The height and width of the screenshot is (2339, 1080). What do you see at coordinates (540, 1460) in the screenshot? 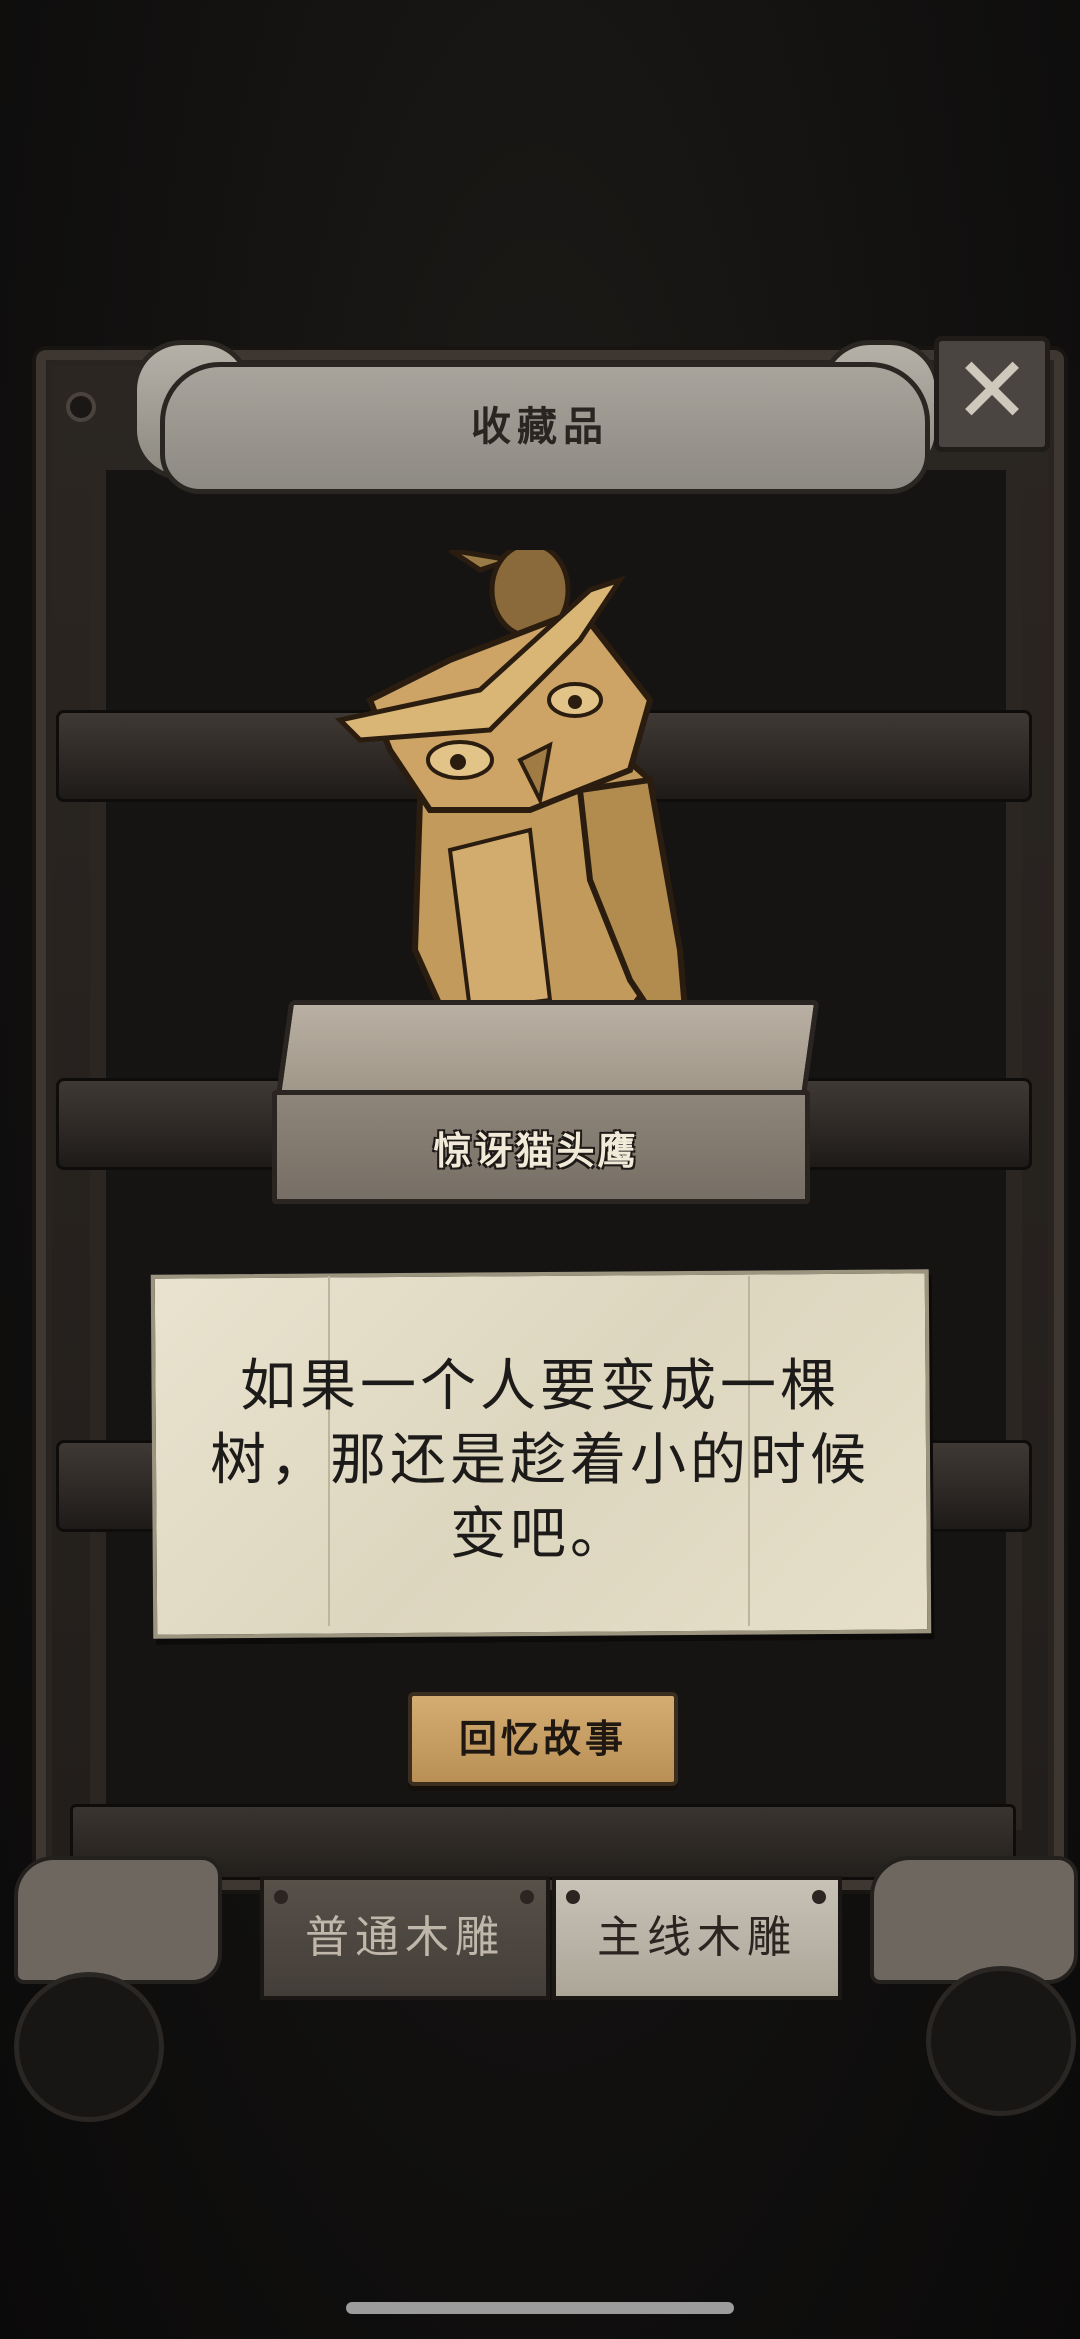
I see `story-note-text: 如果一个人要变成一棵树，那还是趁着小的时候变吧。` at bounding box center [540, 1460].